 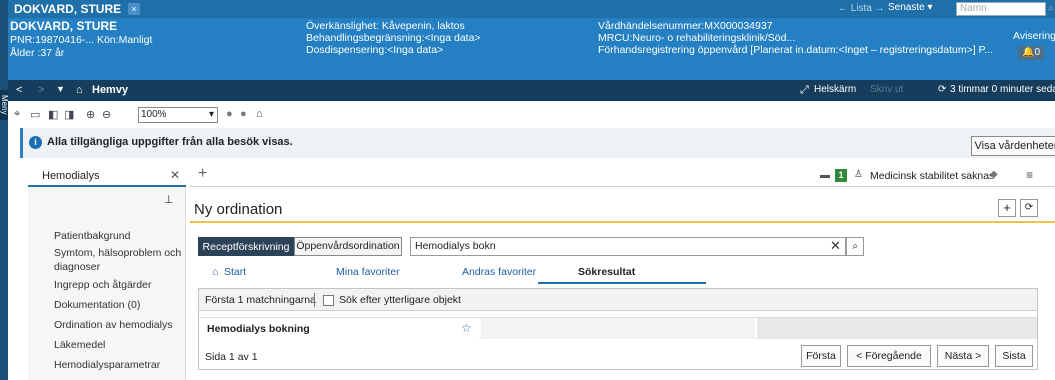 What do you see at coordinates (606, 272) in the screenshot?
I see `subtab-sokresultat: Sökresultat` at bounding box center [606, 272].